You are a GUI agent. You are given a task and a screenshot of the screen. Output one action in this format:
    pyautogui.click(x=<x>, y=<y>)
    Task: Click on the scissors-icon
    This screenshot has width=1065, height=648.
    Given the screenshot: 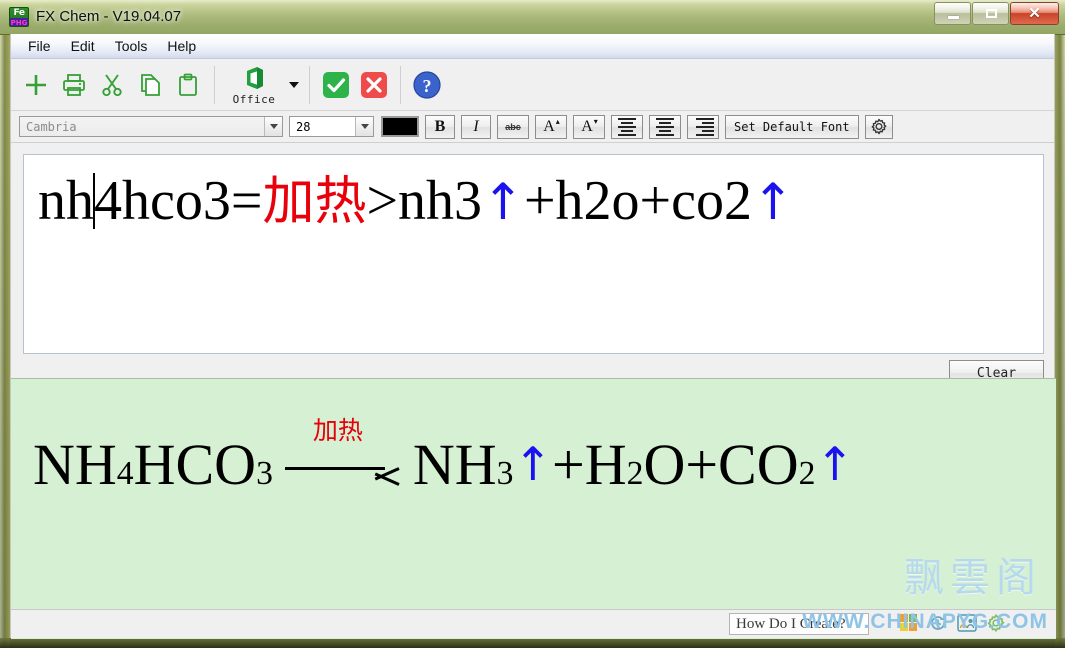 What is the action you would take?
    pyautogui.click(x=112, y=84)
    